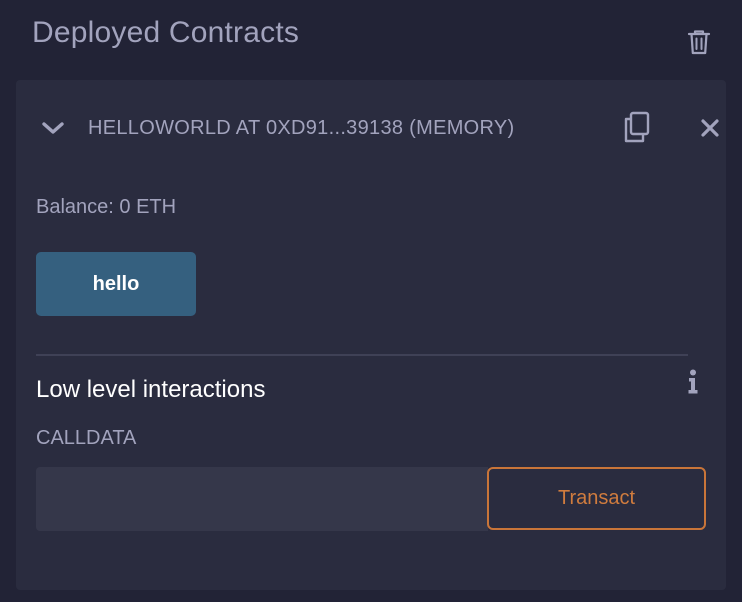 Image resolution: width=742 pixels, height=602 pixels. What do you see at coordinates (53, 128) in the screenshot?
I see `chevron-down-icon` at bounding box center [53, 128].